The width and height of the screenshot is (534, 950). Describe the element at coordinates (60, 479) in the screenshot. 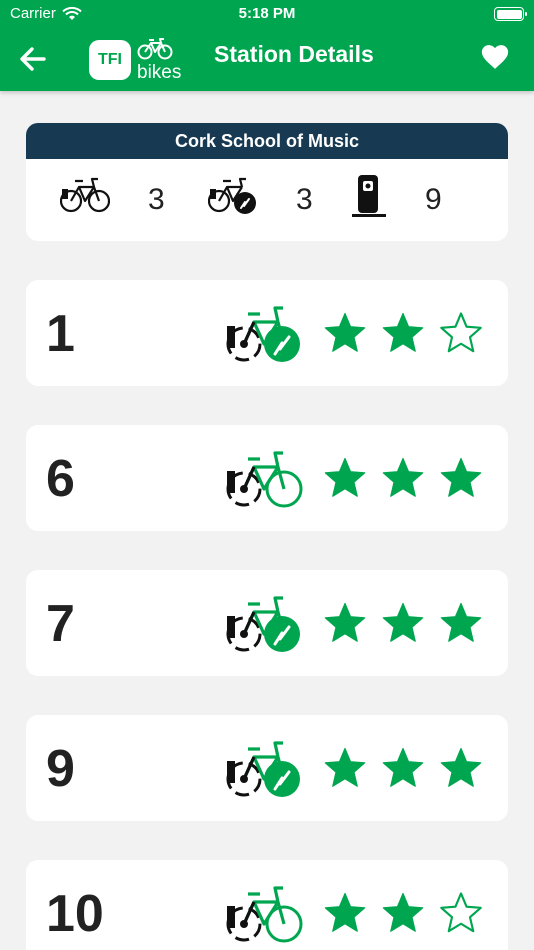

I see `bike-number: 6` at that location.